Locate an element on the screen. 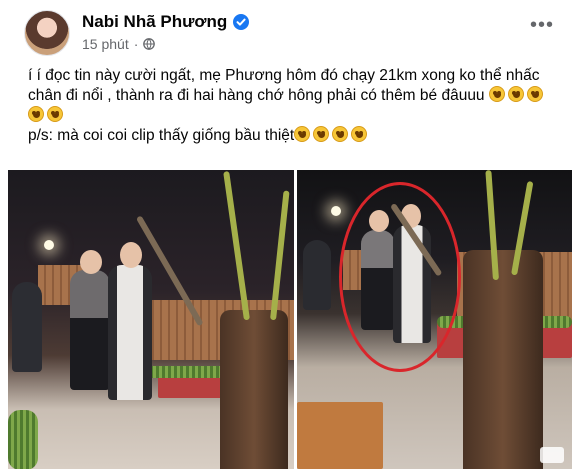 Image resolution: width=580 pixels, height=469 pixels. person-woman is located at coordinates (90, 330).